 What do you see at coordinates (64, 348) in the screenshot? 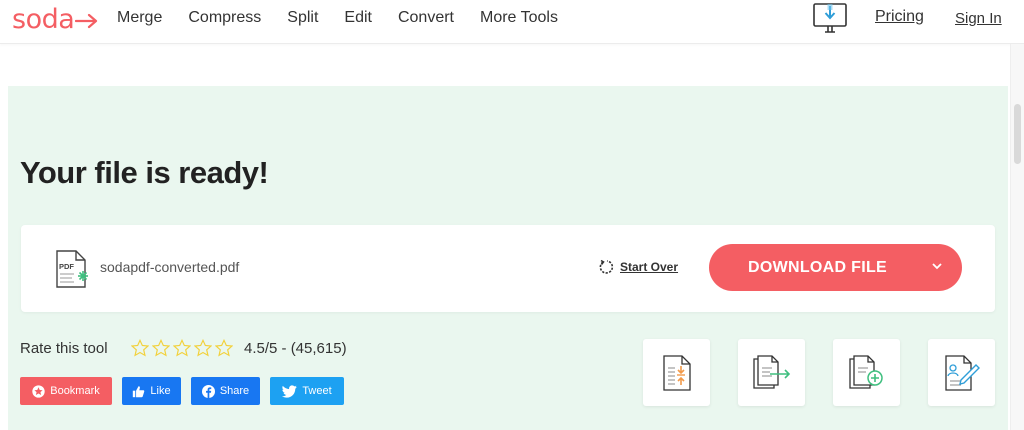
I see `rate-tool-label: Rate this tool` at bounding box center [64, 348].